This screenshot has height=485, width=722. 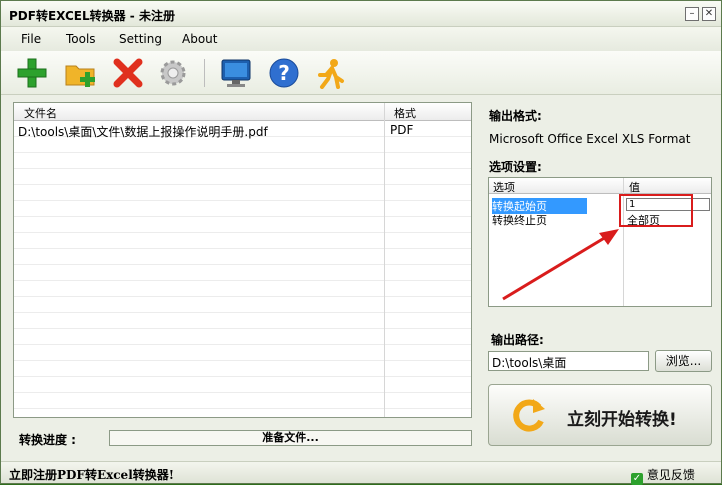 What do you see at coordinates (637, 479) in the screenshot?
I see `feedback-check-icon: ✓` at bounding box center [637, 479].